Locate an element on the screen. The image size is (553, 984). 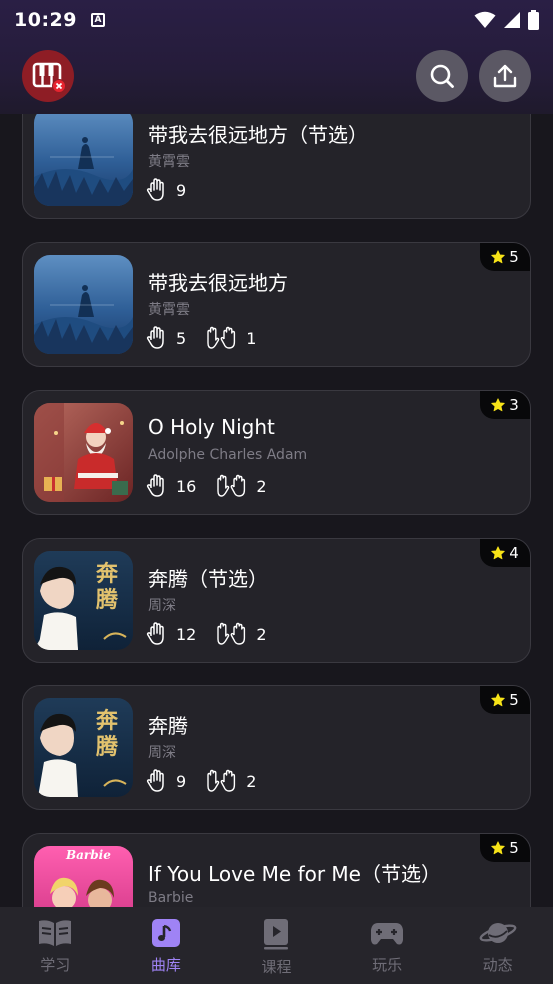
upload-button is located at coordinates (505, 76).